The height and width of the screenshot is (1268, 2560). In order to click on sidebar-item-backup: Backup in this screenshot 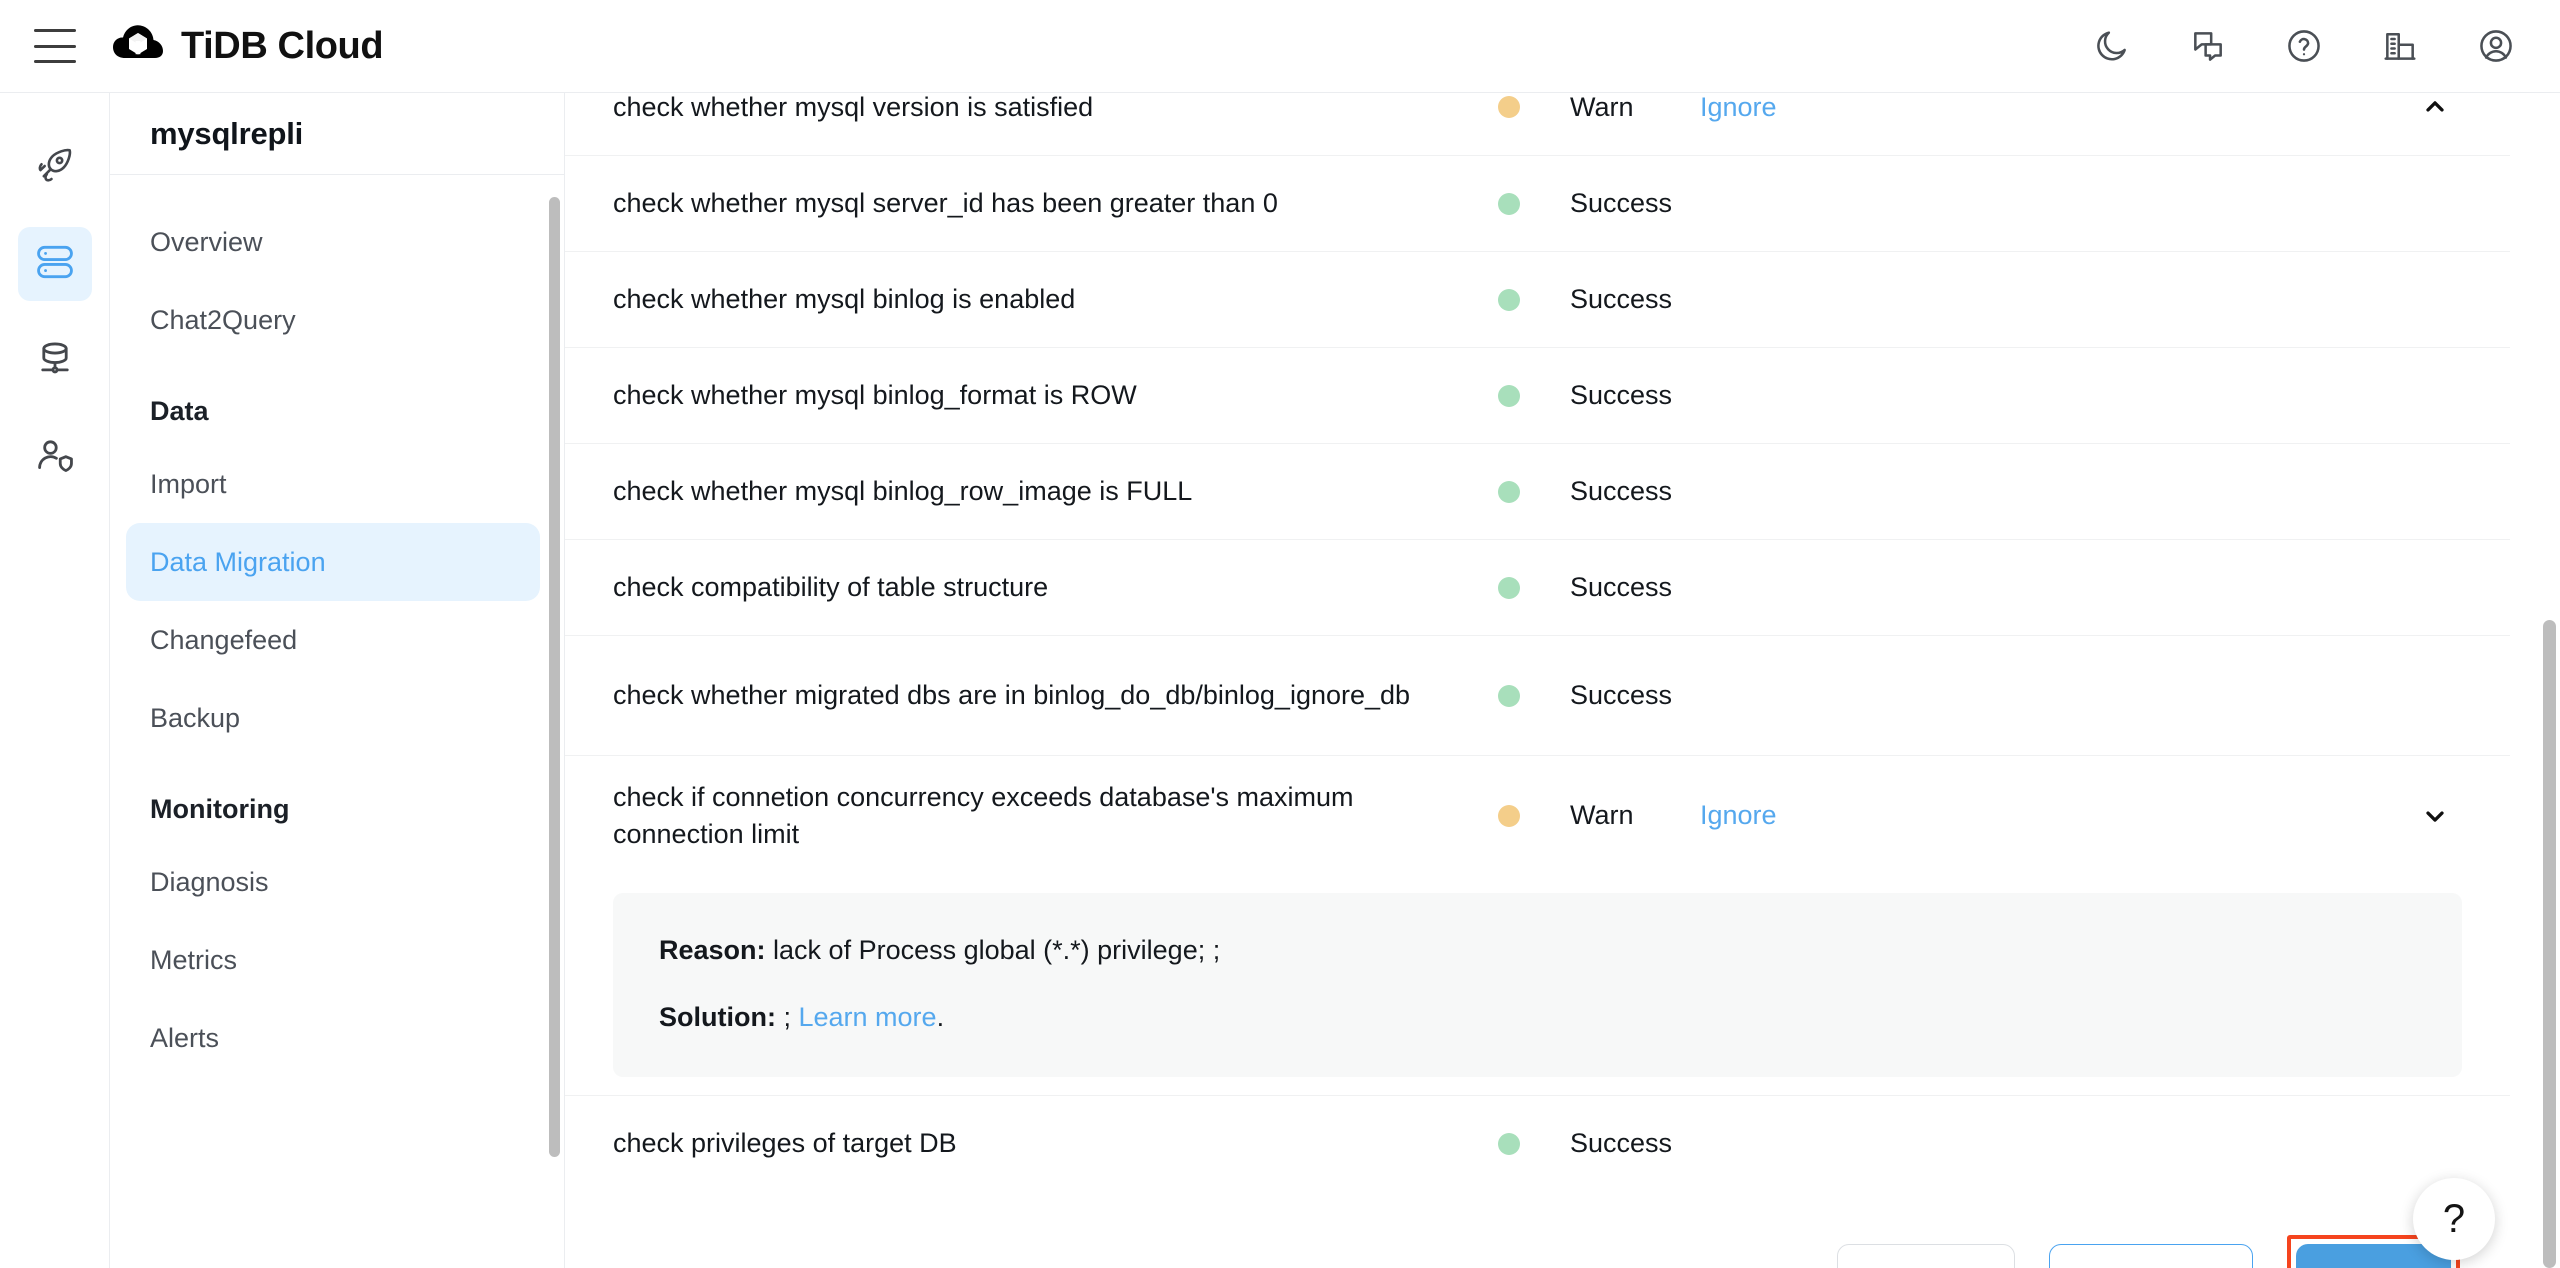, I will do `click(333, 718)`.